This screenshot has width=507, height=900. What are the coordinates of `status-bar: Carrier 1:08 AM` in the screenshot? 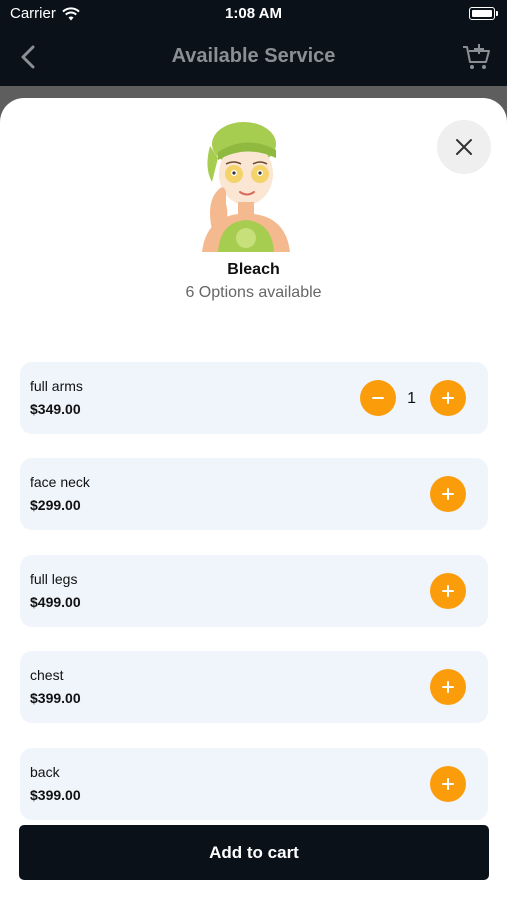 It's located at (253, 14).